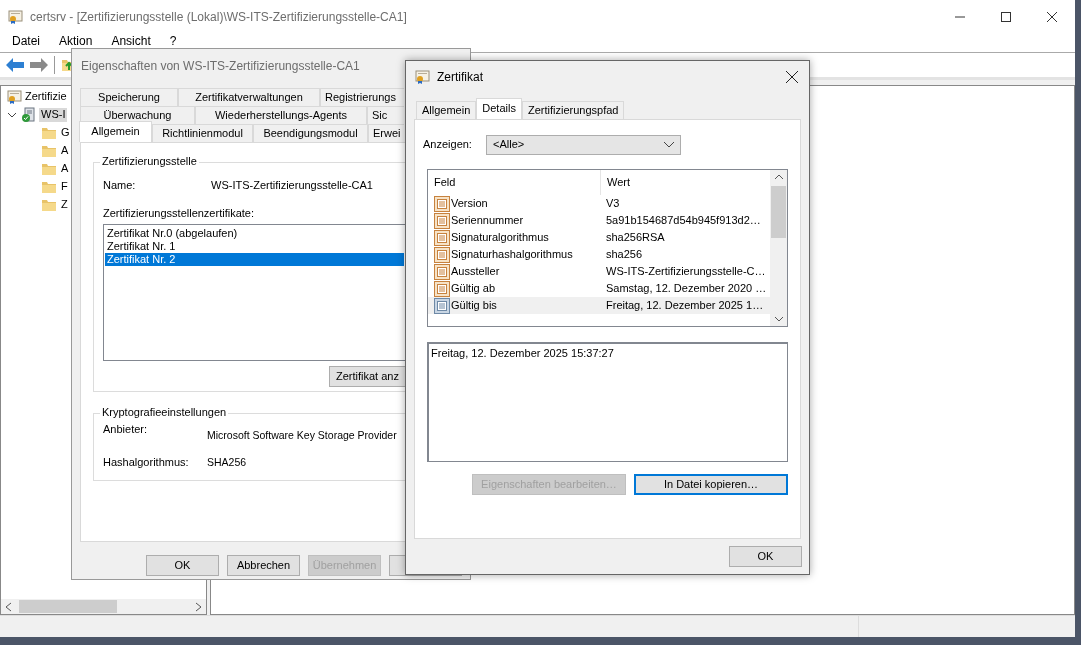  I want to click on column-header: Feld, so click(514, 182).